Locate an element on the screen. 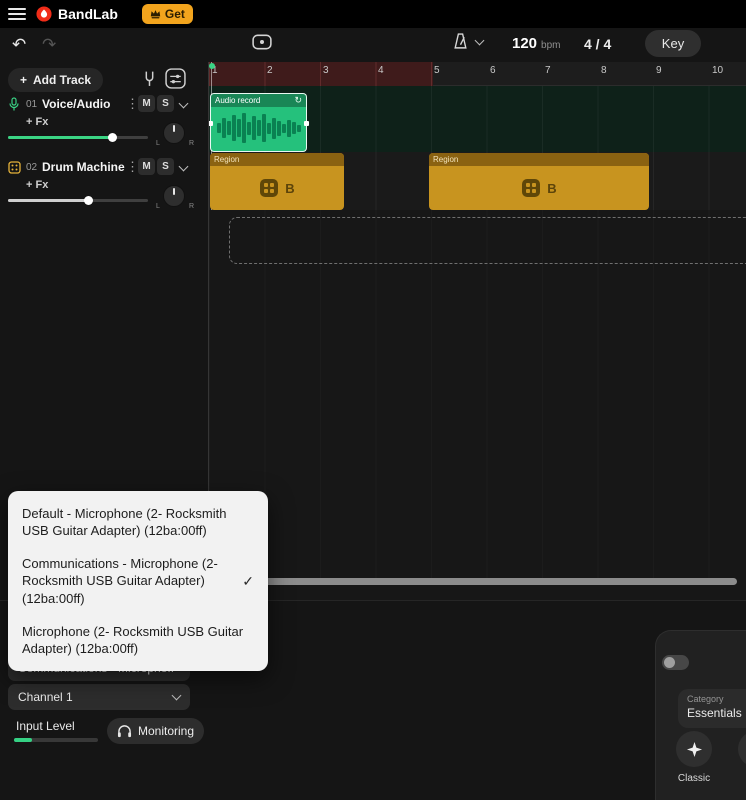 The height and width of the screenshot is (800, 746). channel-select: Channel 1 is located at coordinates (99, 697).